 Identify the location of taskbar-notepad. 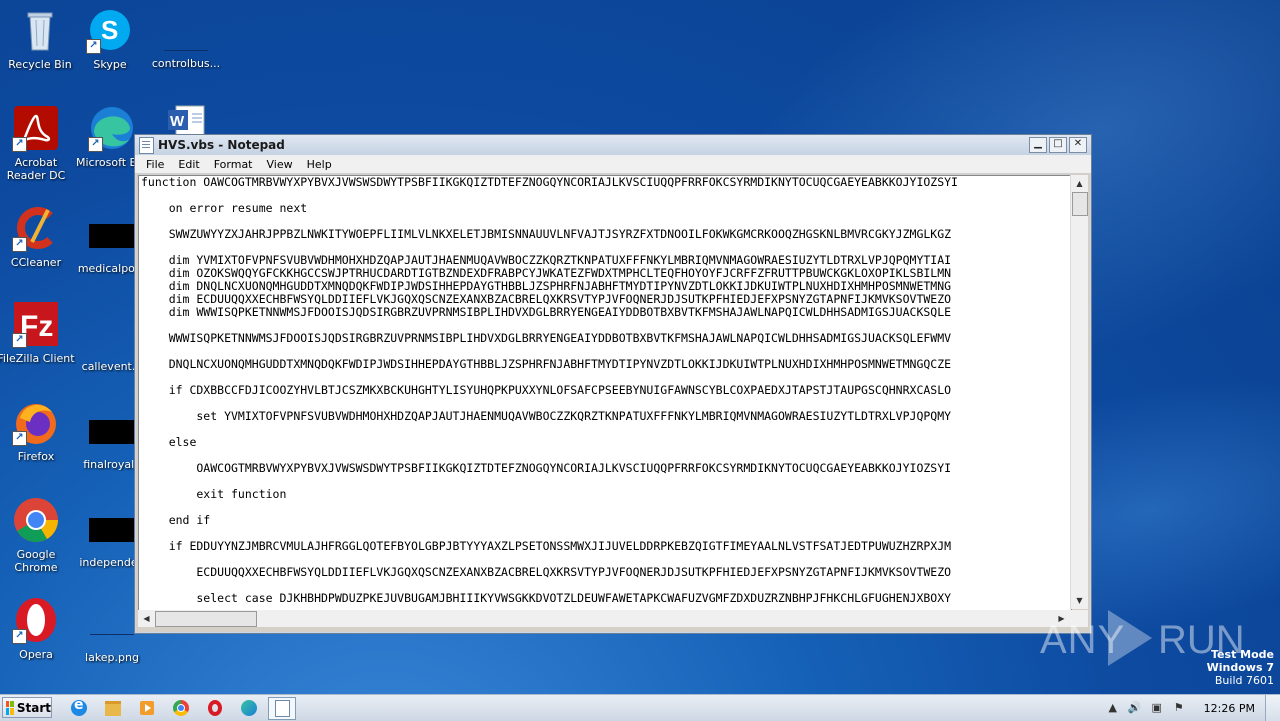
(282, 708).